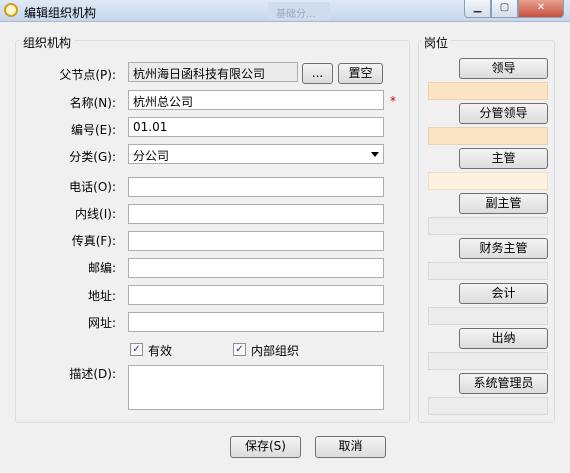 This screenshot has width=570, height=473. I want to click on position-field-cashier, so click(488, 361).